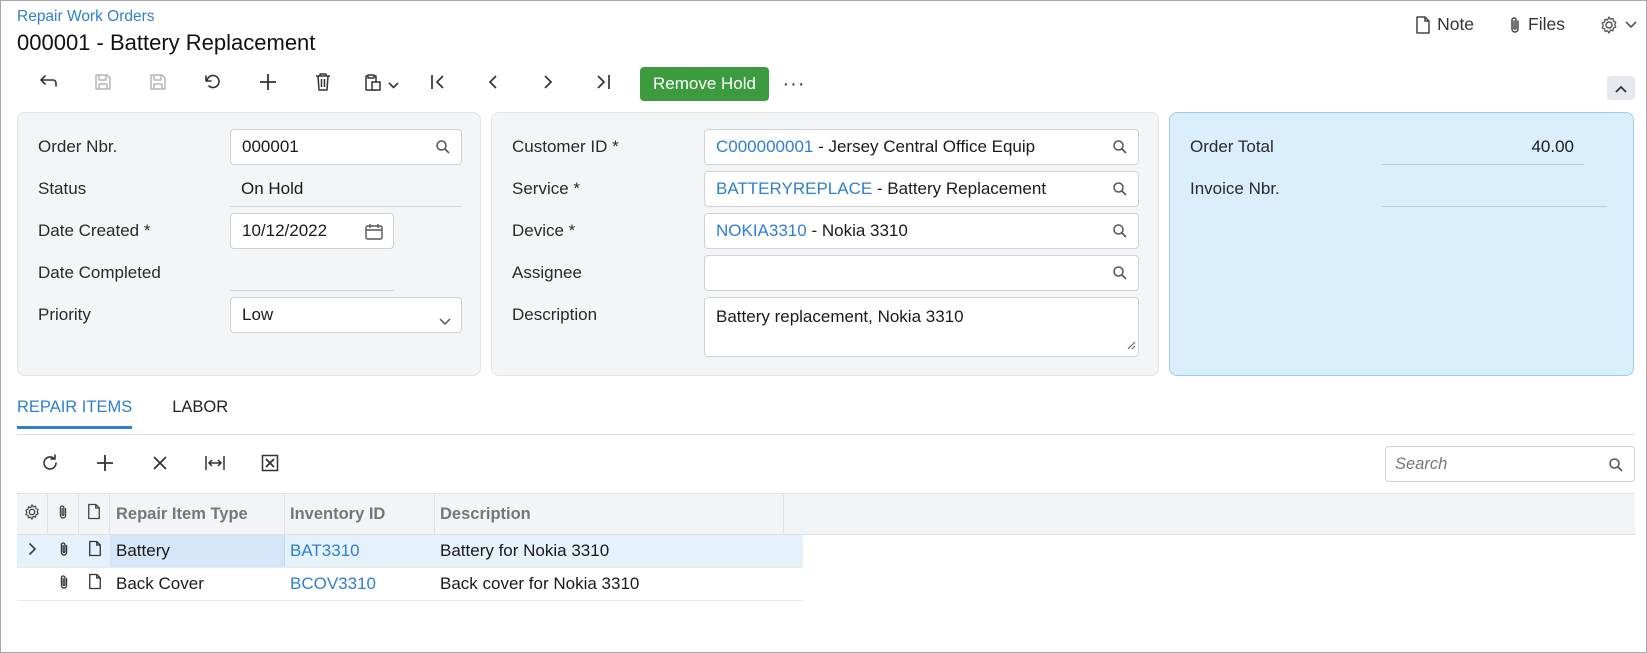 This screenshot has width=1647, height=653. What do you see at coordinates (921, 231) in the screenshot?
I see `device-field: NOKIA3310 - Nokia 3310` at bounding box center [921, 231].